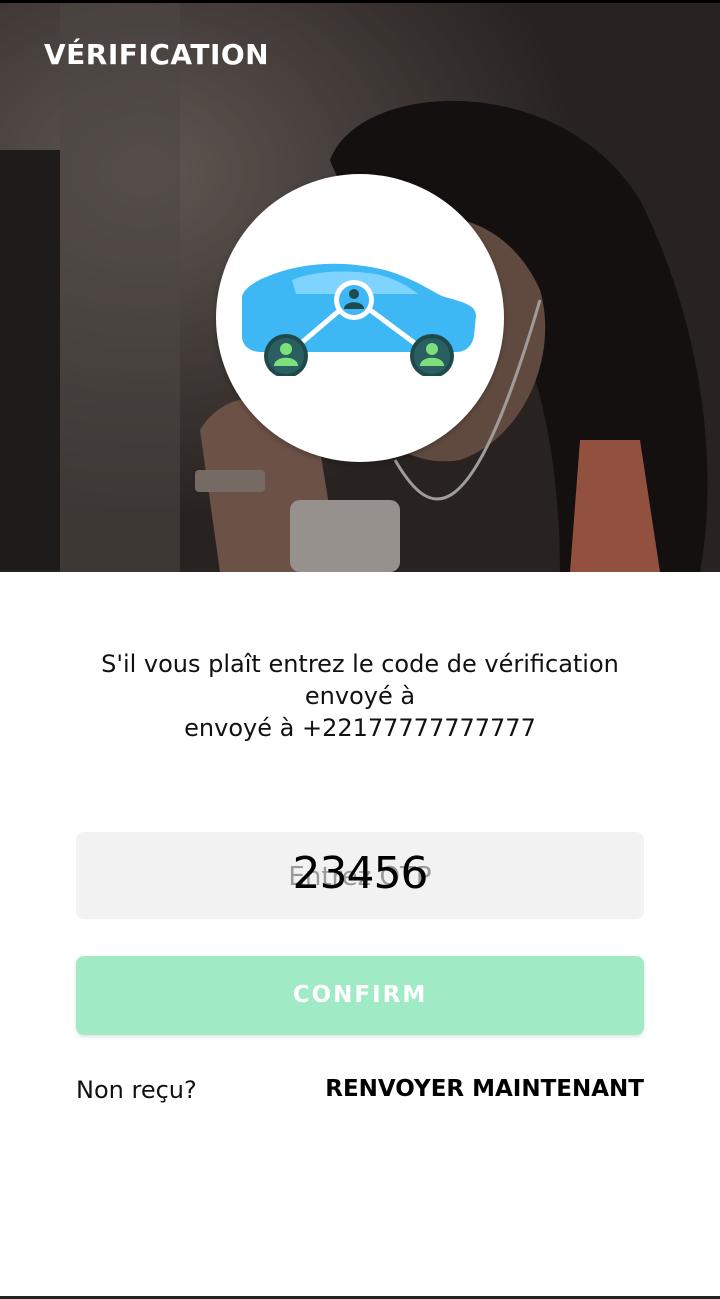 The image size is (720, 1299). I want to click on app-logo, so click(360, 318).